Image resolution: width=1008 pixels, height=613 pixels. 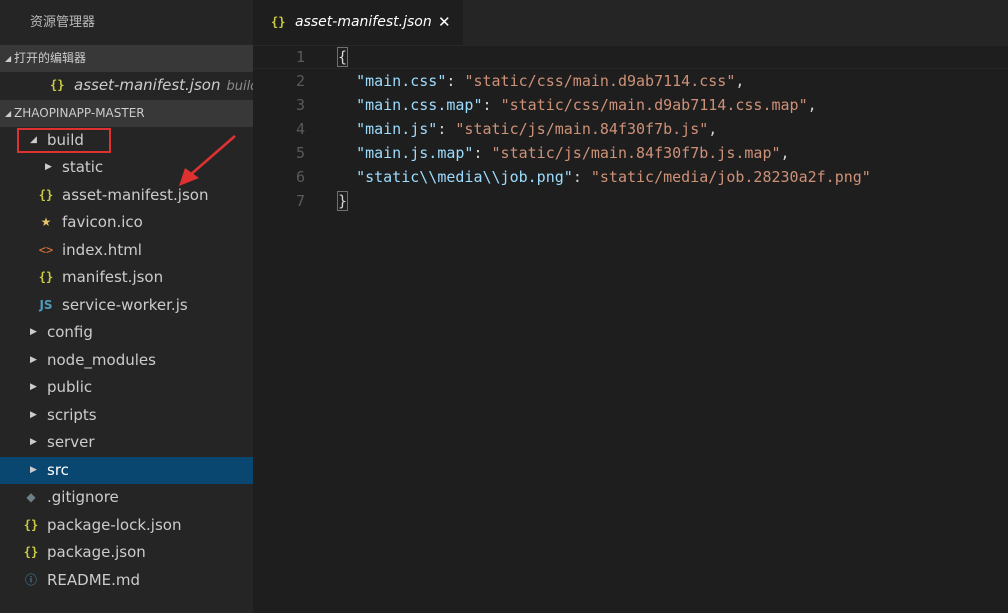 What do you see at coordinates (600, 81) in the screenshot?
I see `code-token: "static/css/main.d9ab7114.css"` at bounding box center [600, 81].